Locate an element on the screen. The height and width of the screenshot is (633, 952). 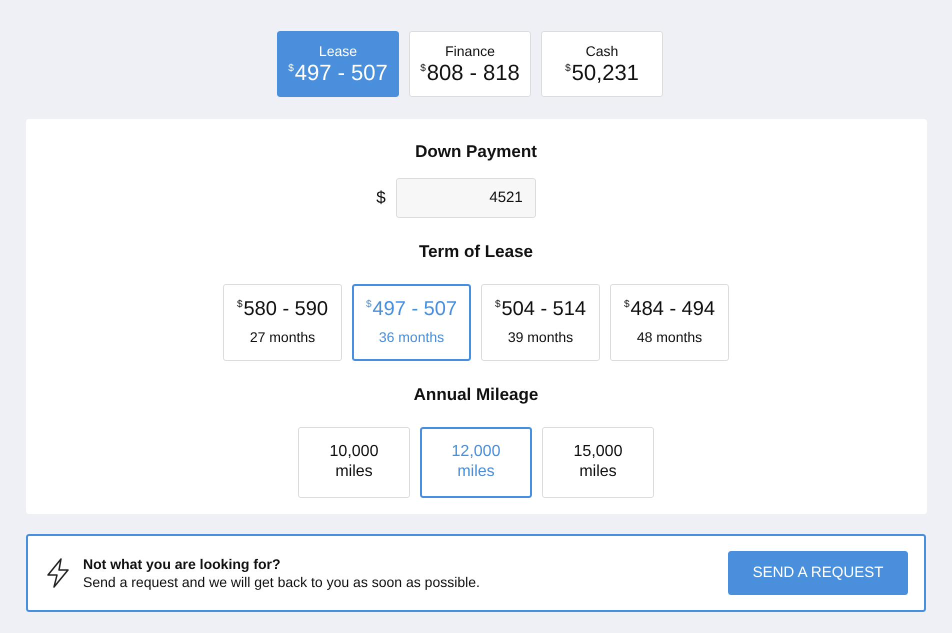
tab-label: Lease is located at coordinates (338, 50).